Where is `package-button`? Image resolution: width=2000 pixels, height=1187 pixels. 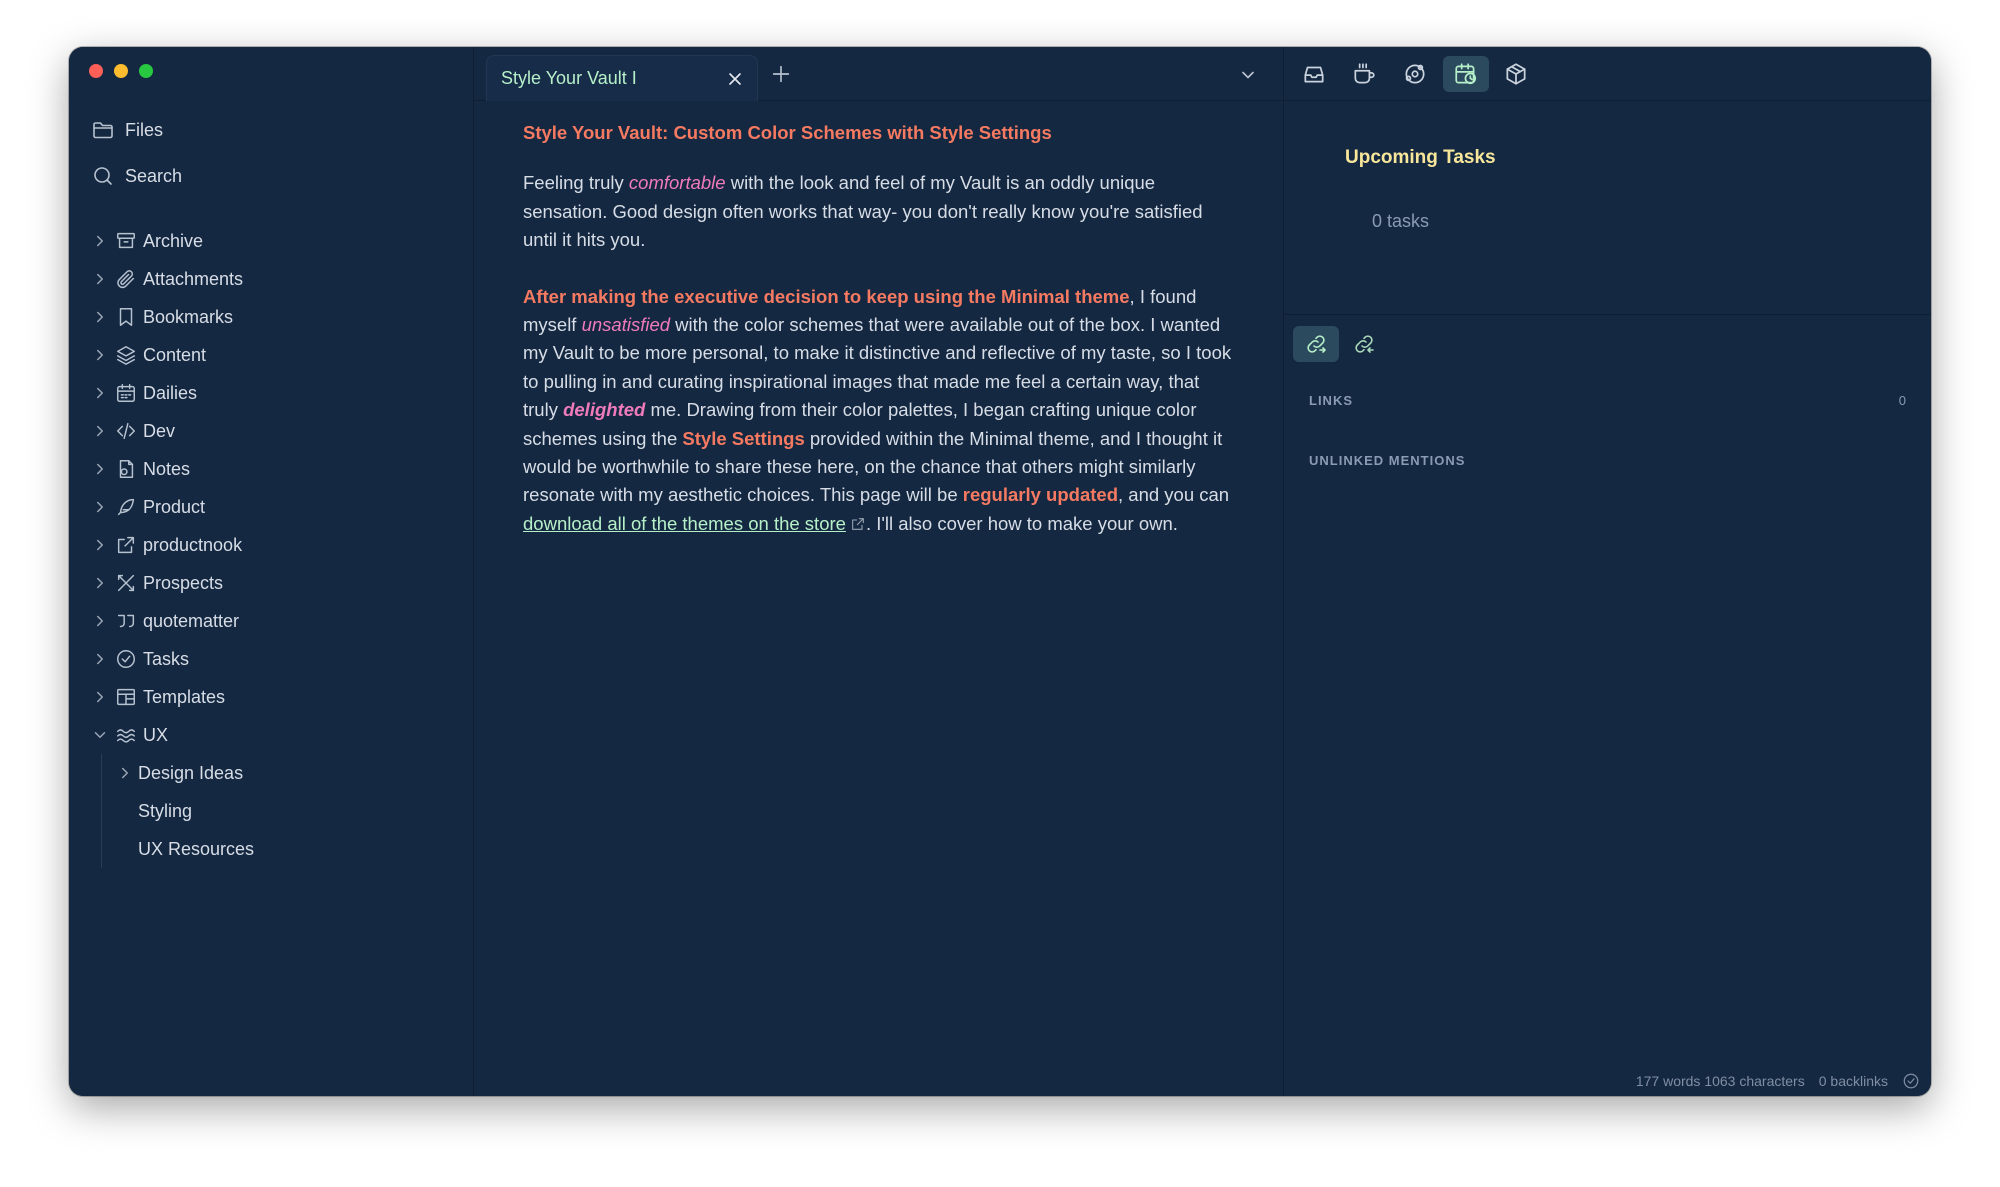 package-button is located at coordinates (1516, 74).